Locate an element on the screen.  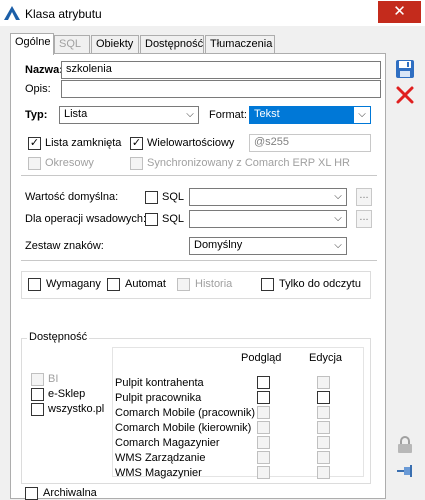
col-edycja-header: Edycja is located at coordinates (326, 358).